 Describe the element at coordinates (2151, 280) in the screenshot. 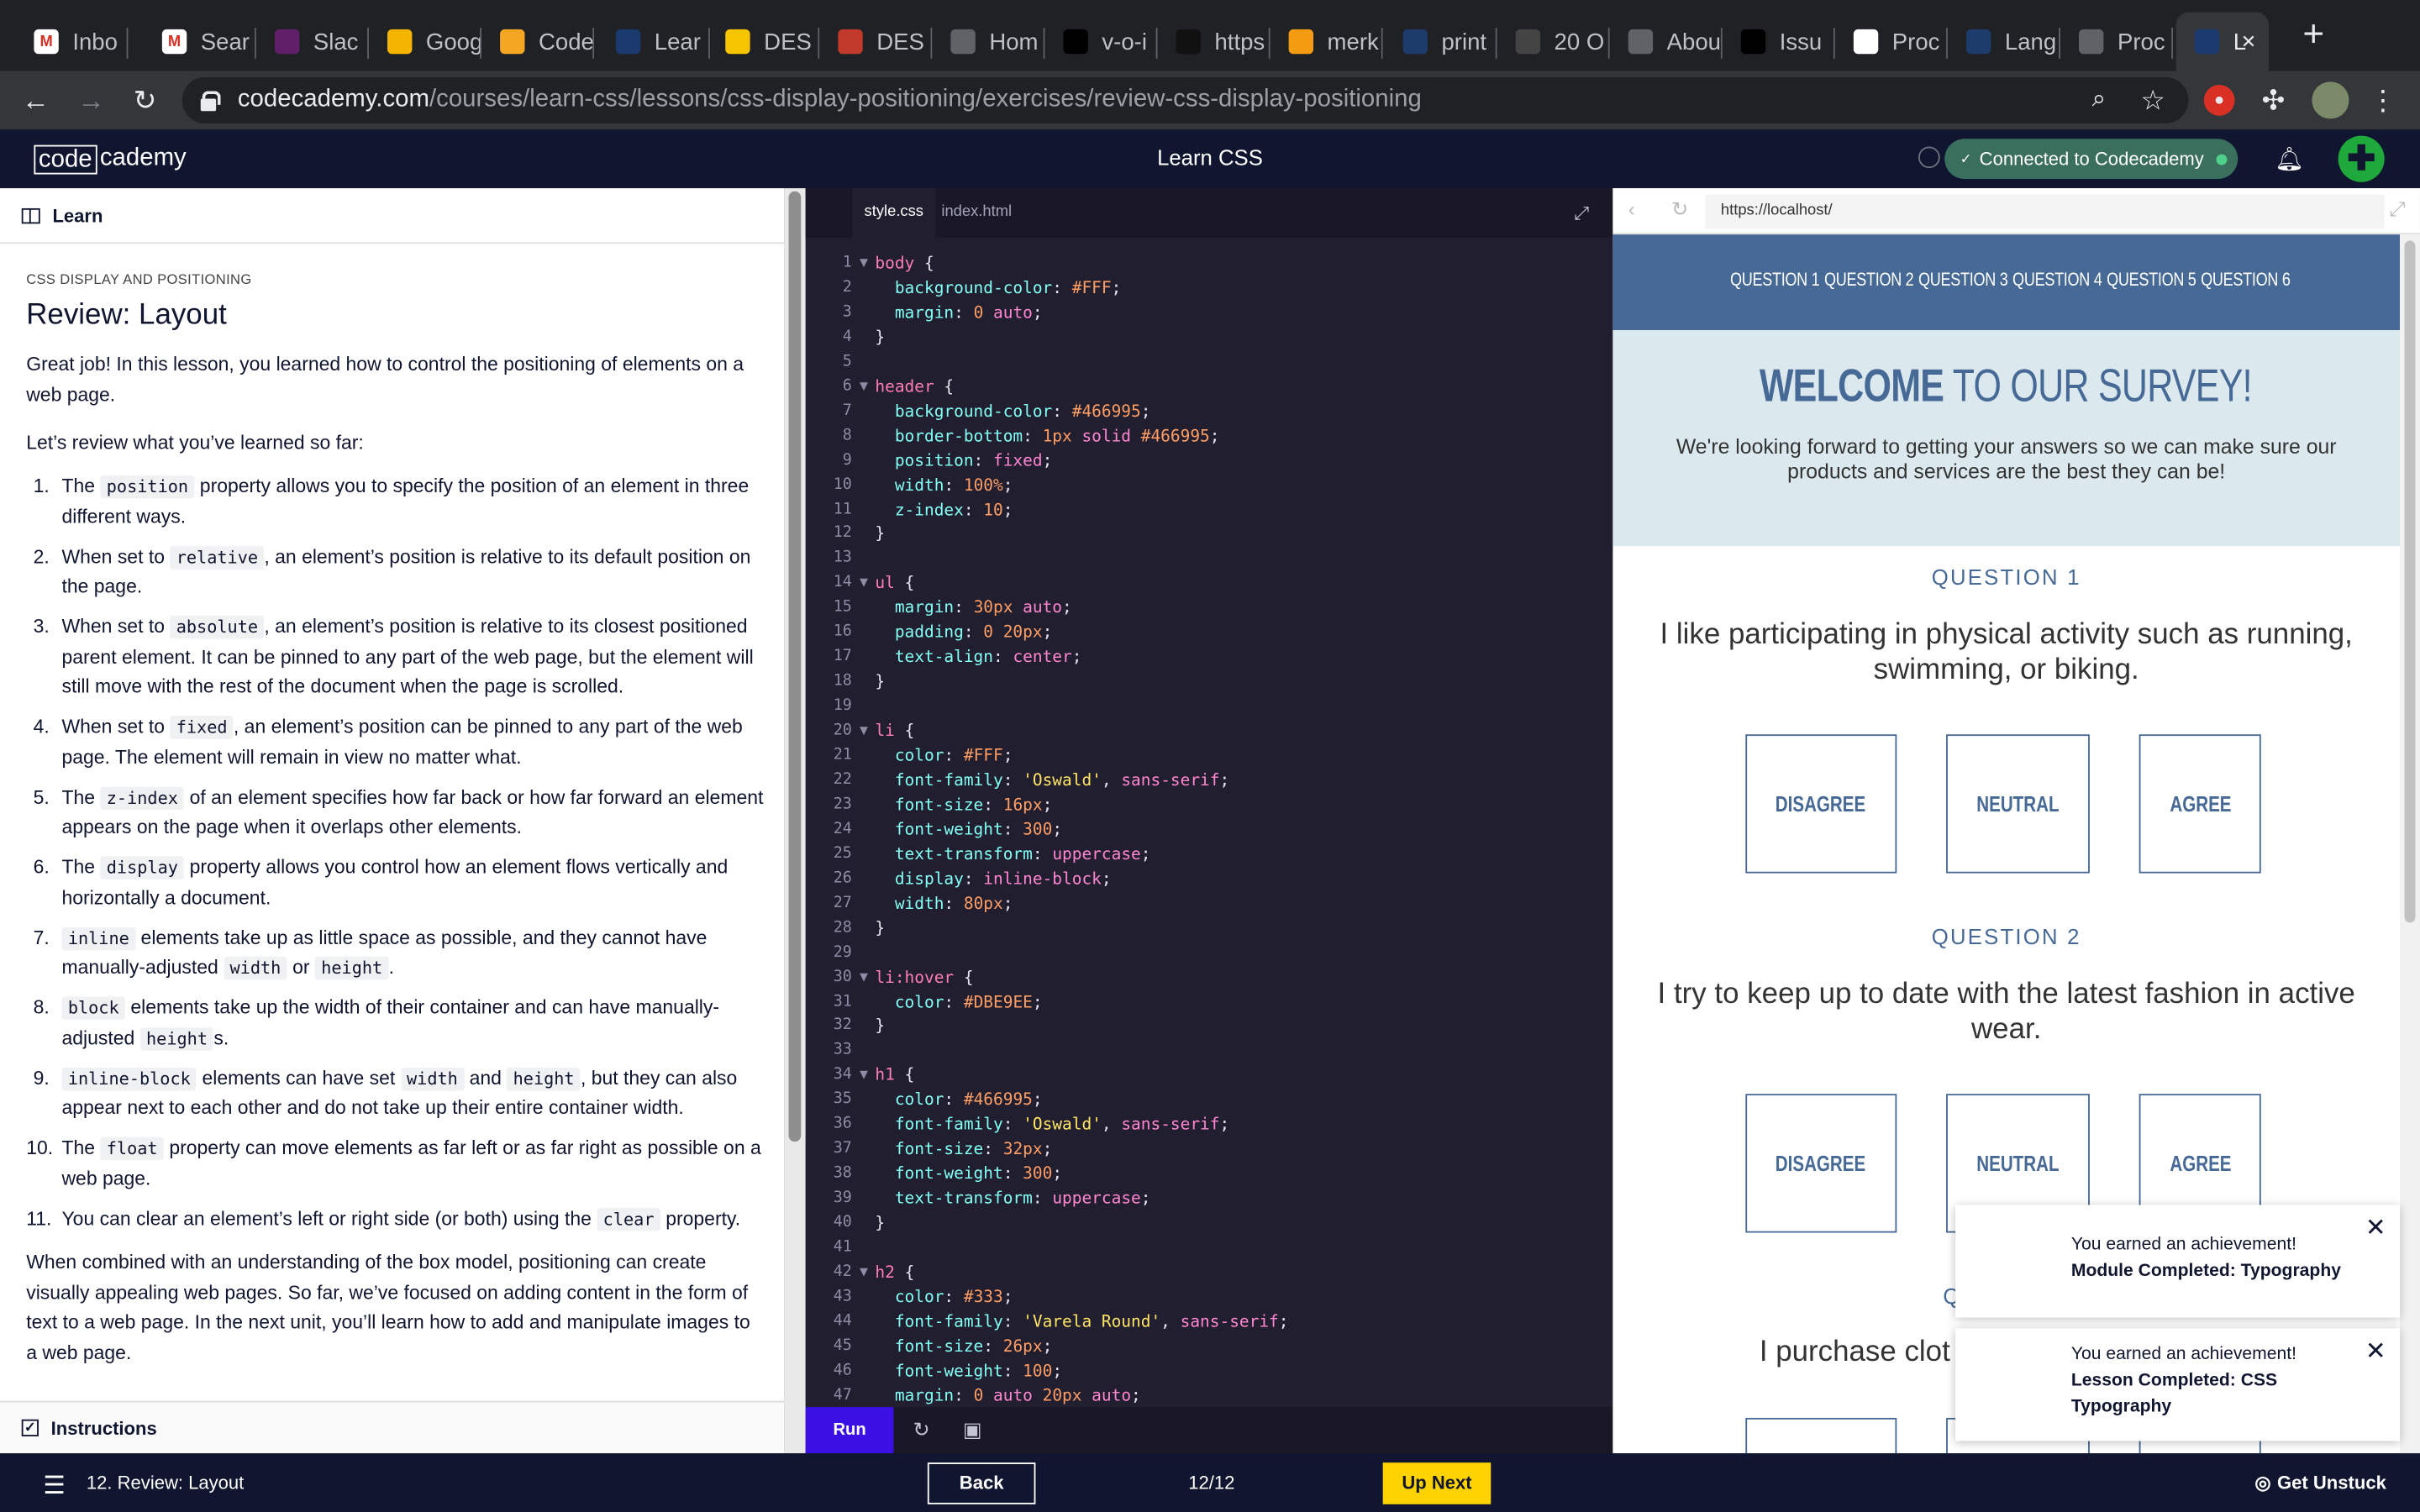

I see `survey-nav-item: QUESTION 5` at that location.